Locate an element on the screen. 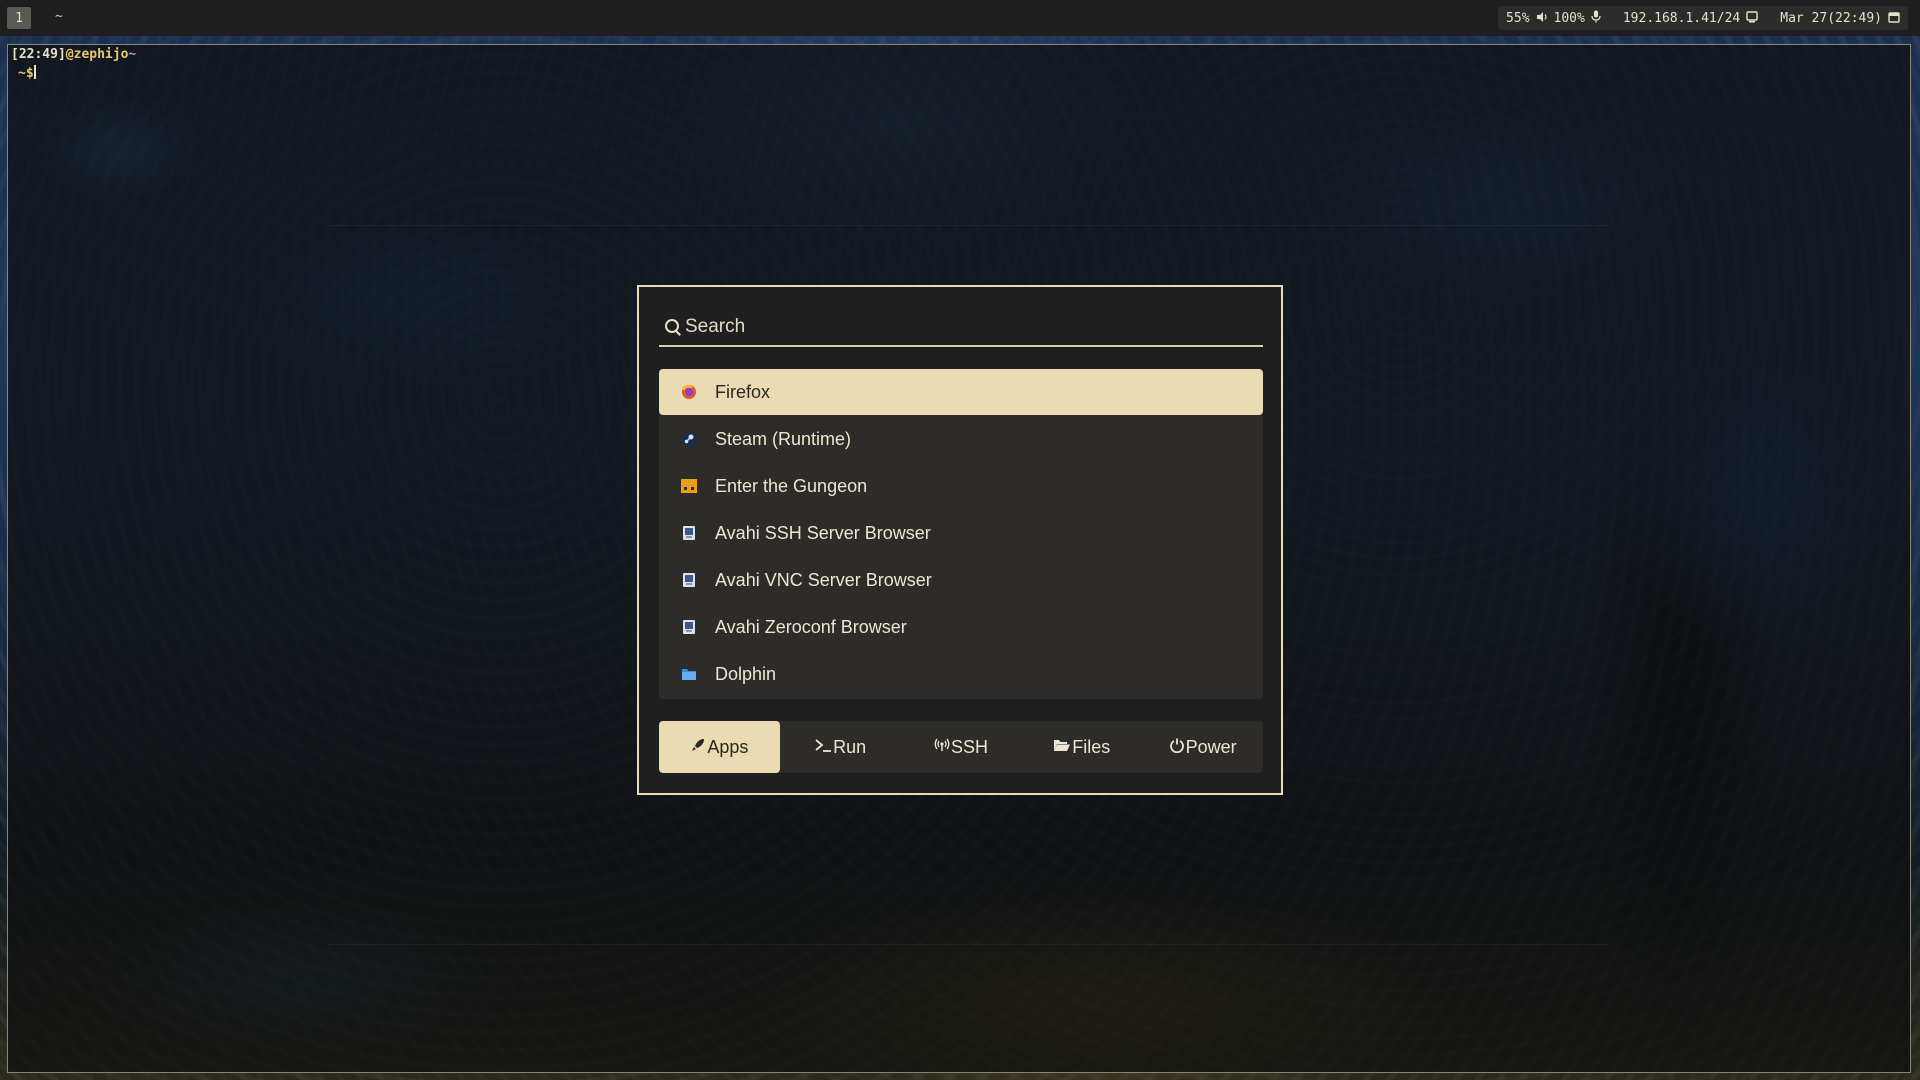  list-item: Firefox is located at coordinates (961, 392).